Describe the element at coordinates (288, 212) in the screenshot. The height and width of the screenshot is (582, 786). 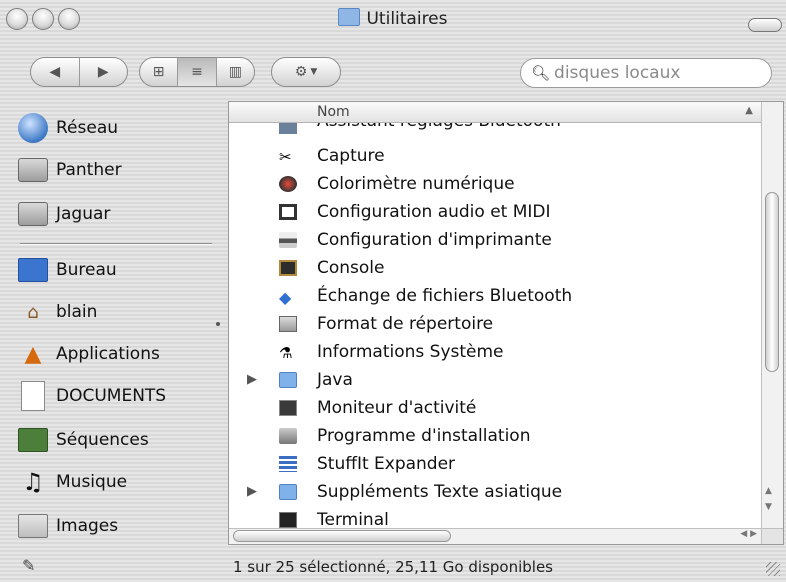
I see `midi-keyboard-icon` at that location.